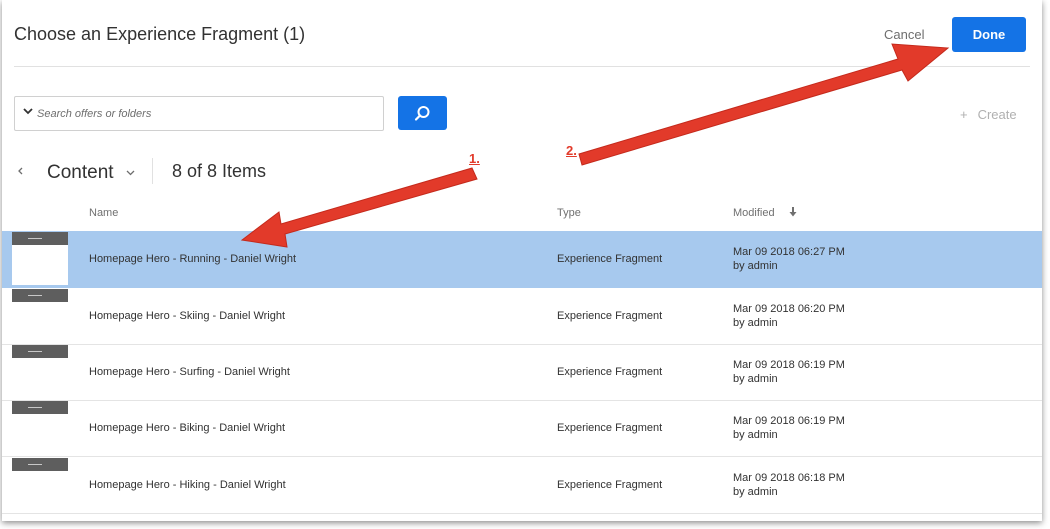 The image size is (1050, 529). Describe the element at coordinates (793, 212) in the screenshot. I see `sort-descending-icon` at that location.